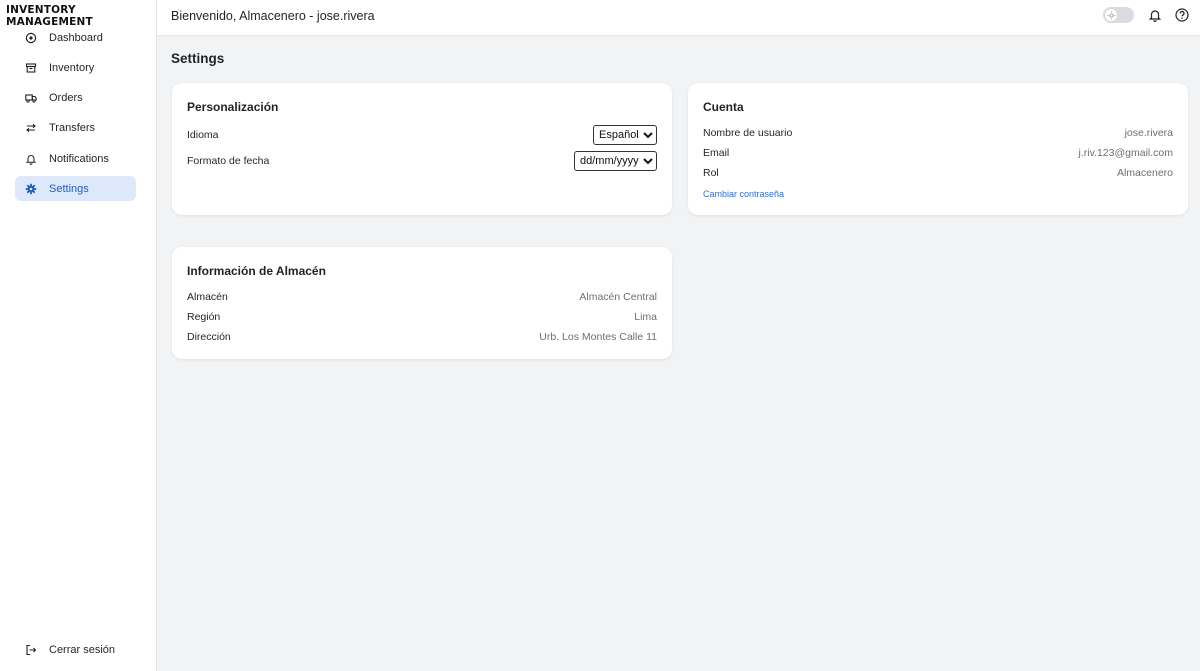 The image size is (1200, 671). What do you see at coordinates (31, 128) in the screenshot?
I see `arrows-left-right-icon` at bounding box center [31, 128].